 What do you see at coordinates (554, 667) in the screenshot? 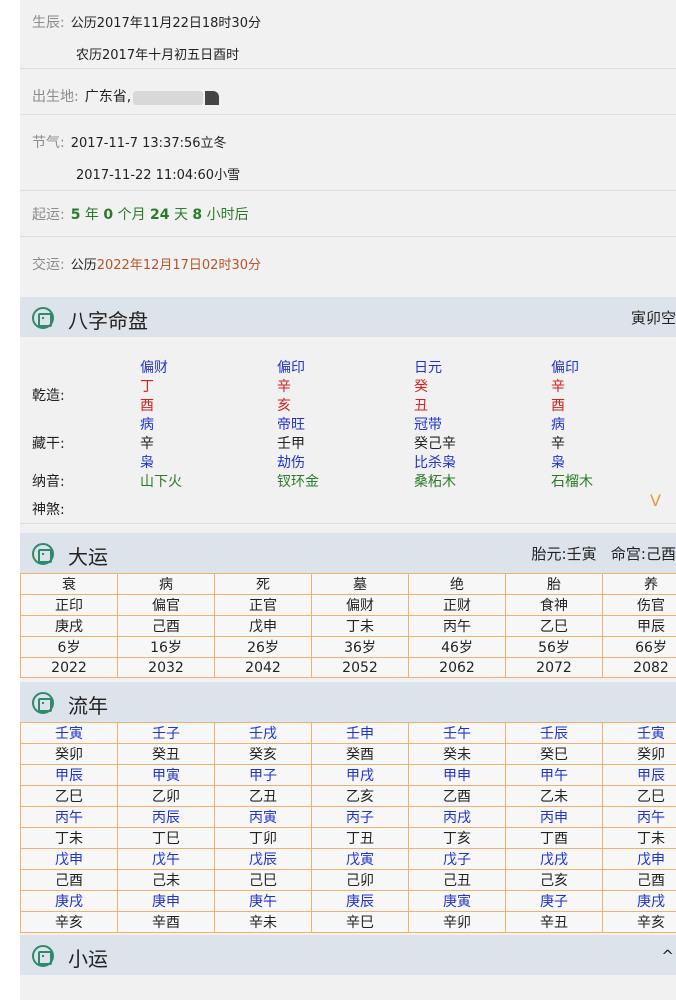
I see `table-cell: 2072` at bounding box center [554, 667].